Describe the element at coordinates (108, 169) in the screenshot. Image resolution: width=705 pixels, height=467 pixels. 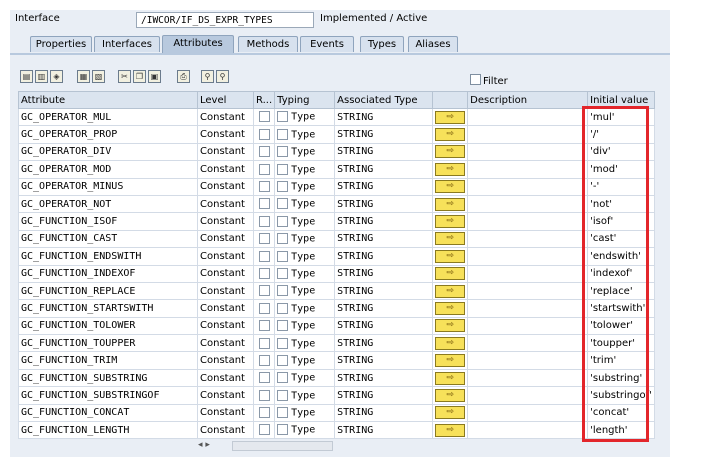
I see `cell-attribute: GC_OPERATOR_MOD` at that location.